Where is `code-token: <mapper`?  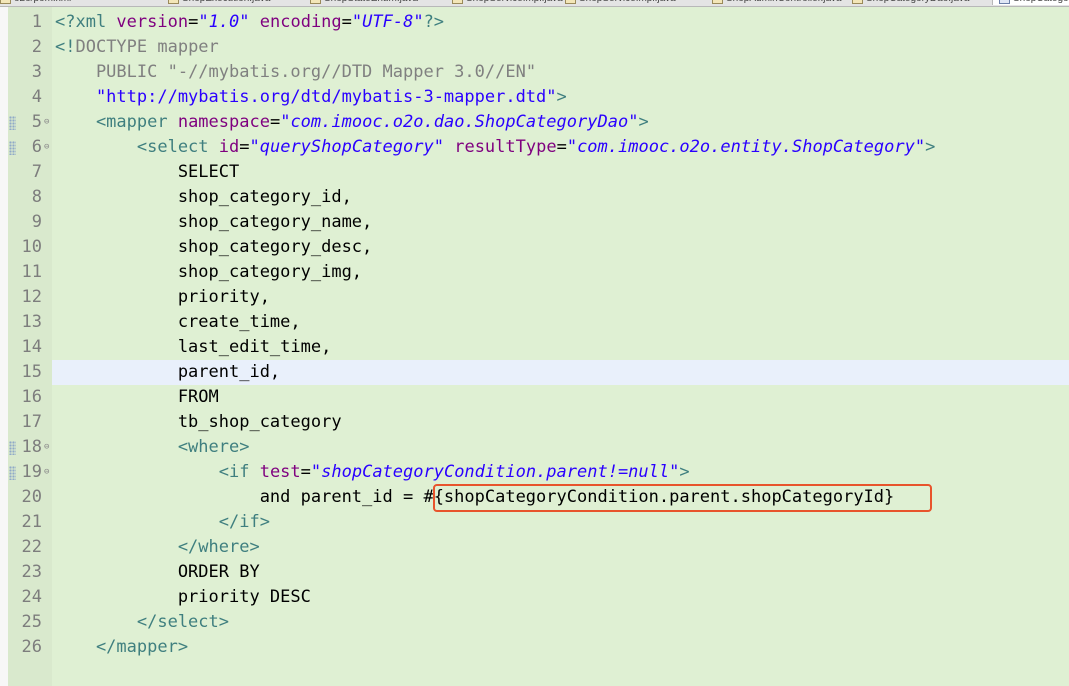
code-token: <mapper is located at coordinates (116, 122).